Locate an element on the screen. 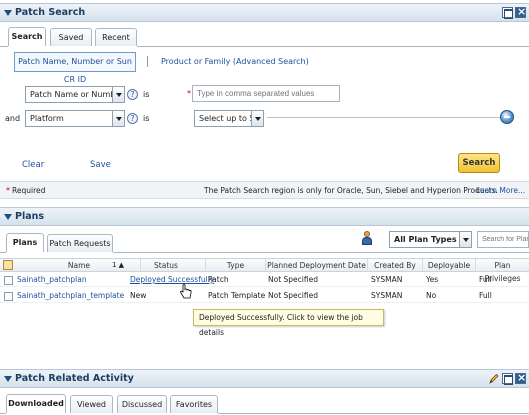 This screenshot has height=415, width=529. hand-cursor-icon is located at coordinates (186, 291).